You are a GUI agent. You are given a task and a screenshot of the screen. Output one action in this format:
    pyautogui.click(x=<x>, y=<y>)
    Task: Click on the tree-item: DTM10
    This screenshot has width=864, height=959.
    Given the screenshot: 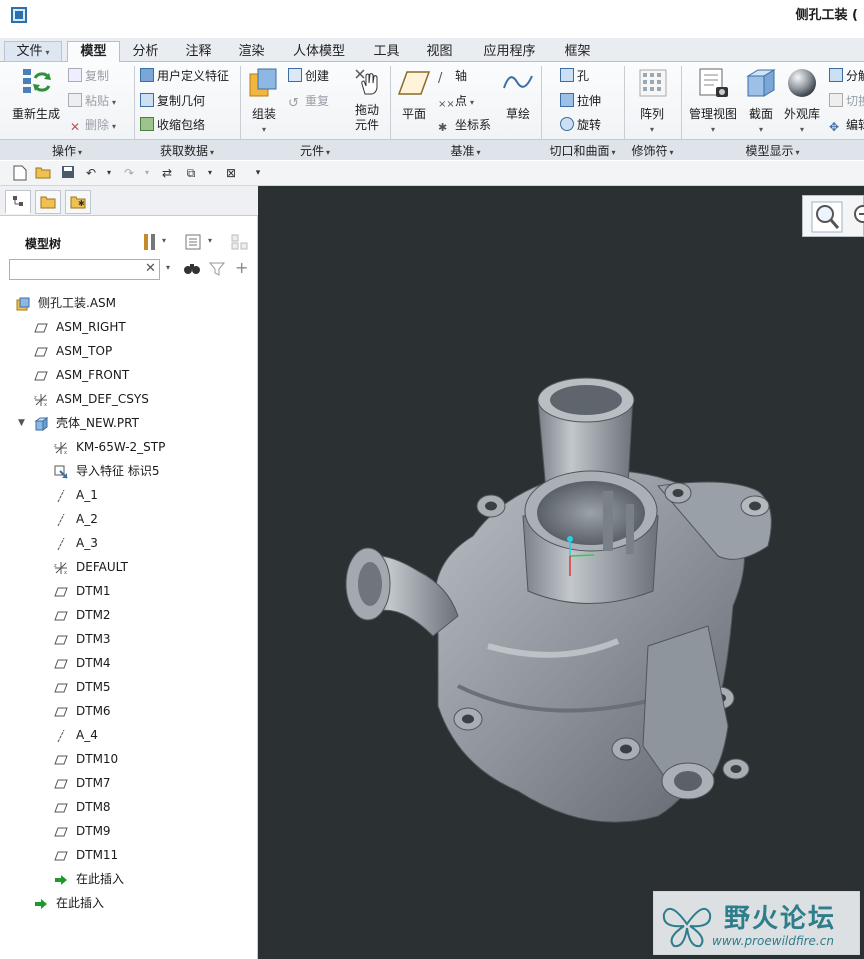 What is the action you would take?
    pyautogui.click(x=129, y=759)
    